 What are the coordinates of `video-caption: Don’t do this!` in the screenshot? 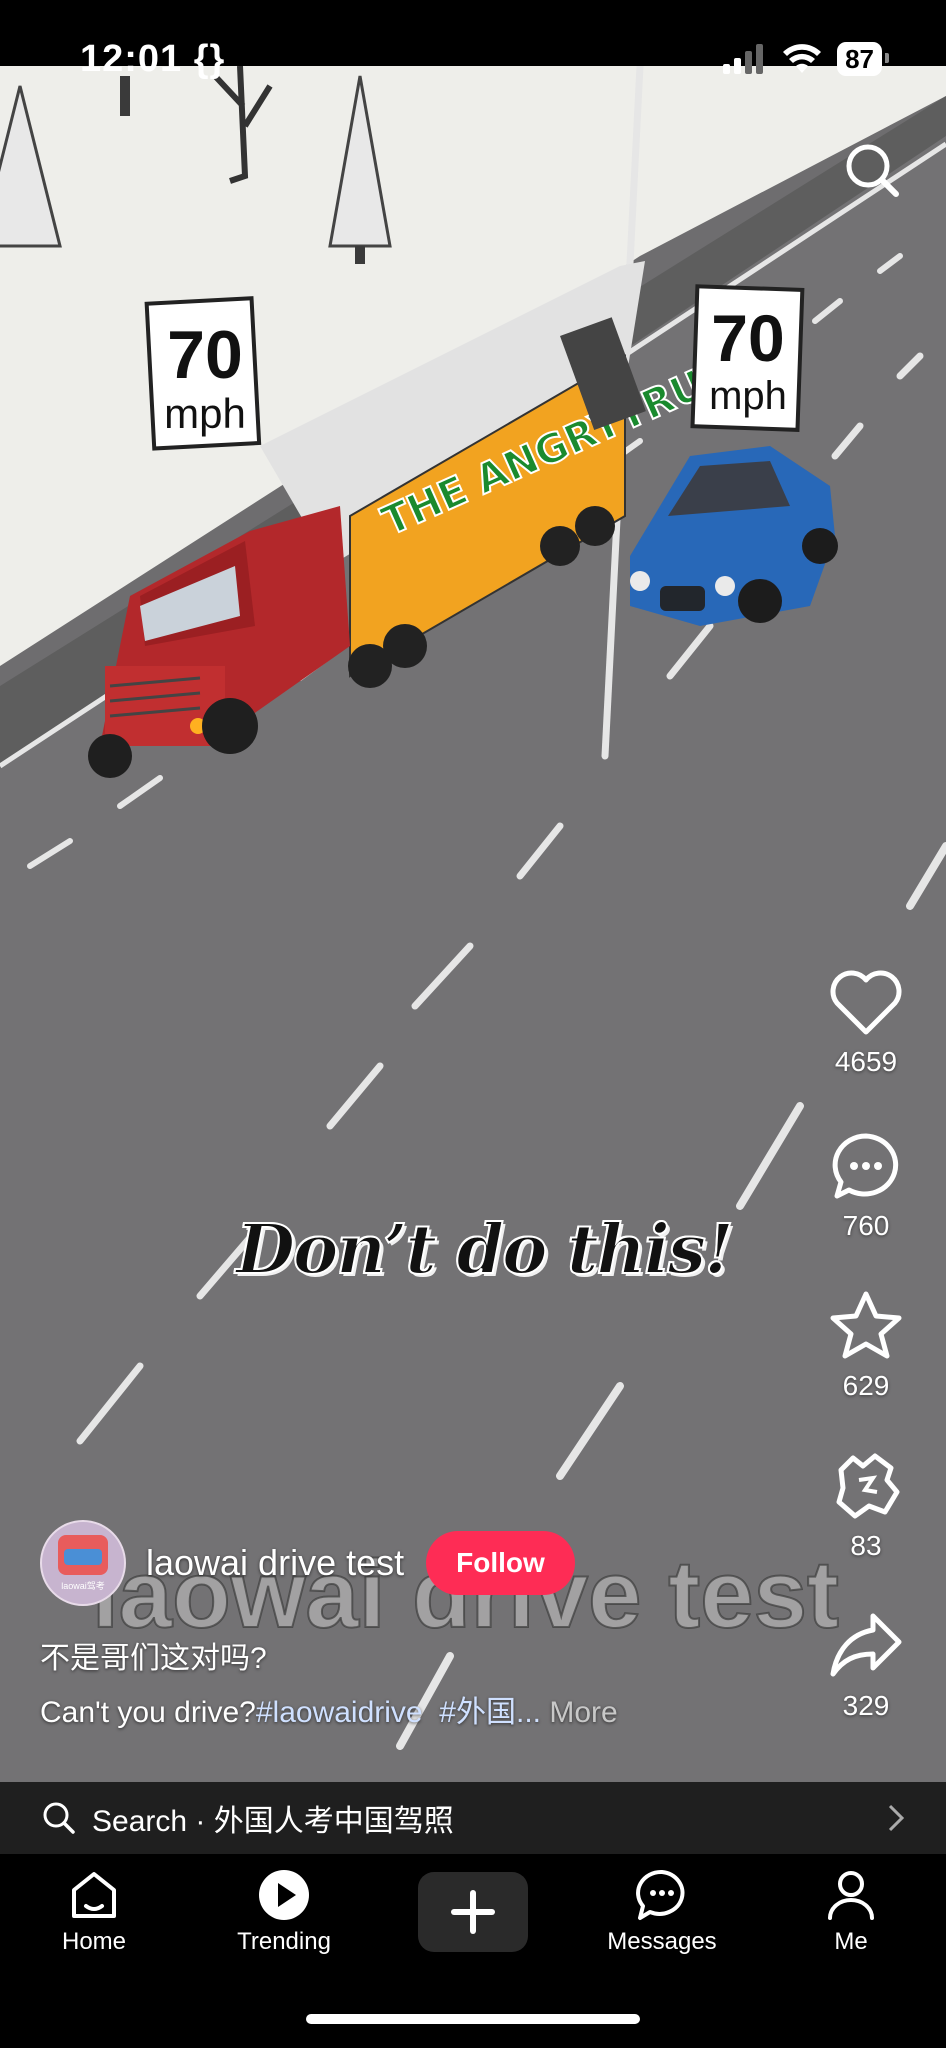 It's located at (485, 1250).